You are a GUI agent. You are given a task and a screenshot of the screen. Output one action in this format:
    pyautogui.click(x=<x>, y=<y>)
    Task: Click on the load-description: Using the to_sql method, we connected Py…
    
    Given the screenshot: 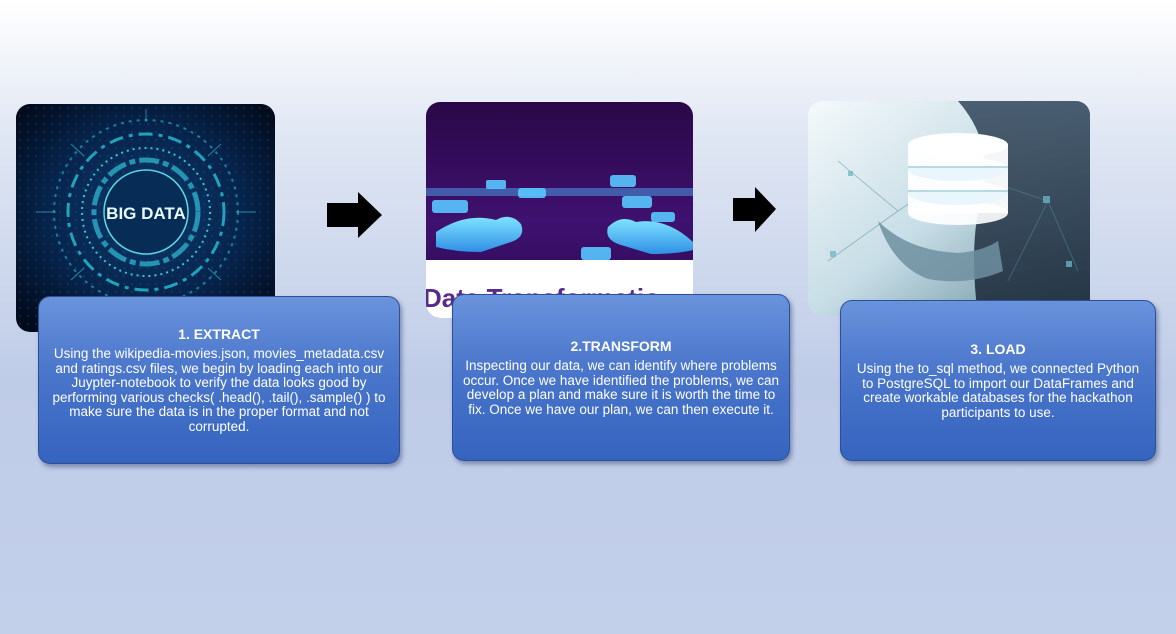 What is the action you would take?
    pyautogui.click(x=998, y=390)
    